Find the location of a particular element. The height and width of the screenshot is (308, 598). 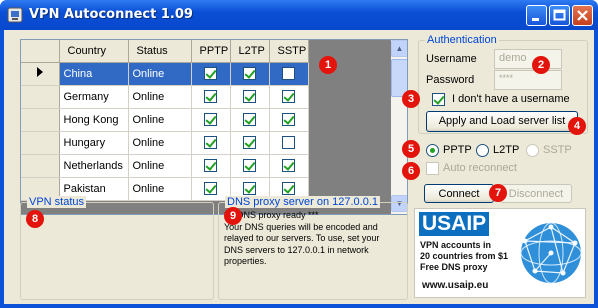

cell-country: Germany is located at coordinates (94, 97).